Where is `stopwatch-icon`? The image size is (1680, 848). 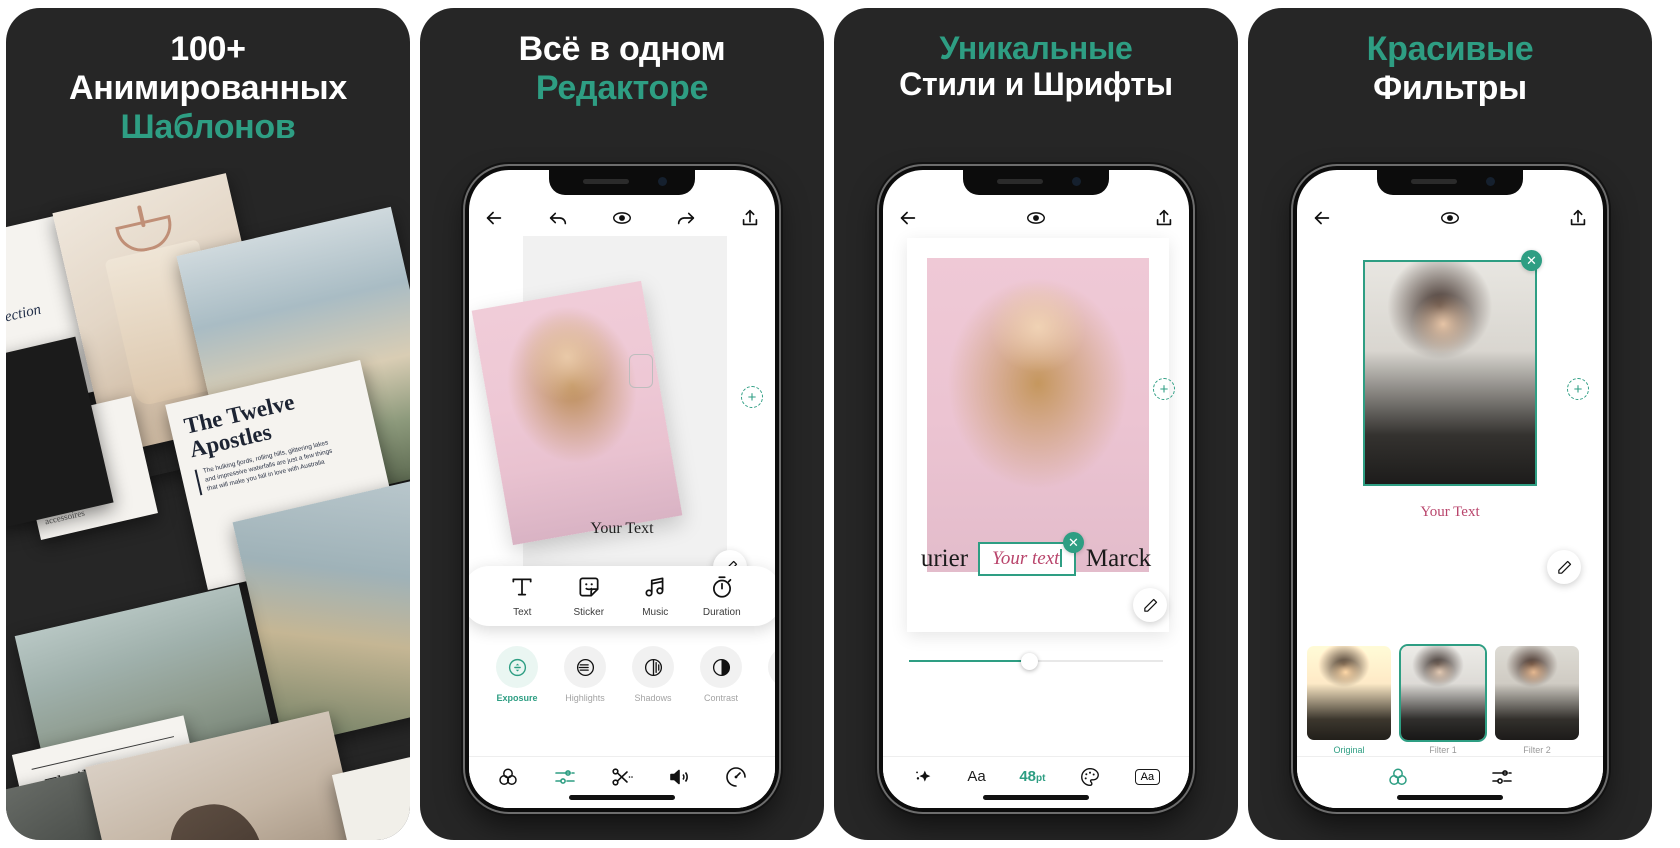
stopwatch-icon is located at coordinates (722, 587).